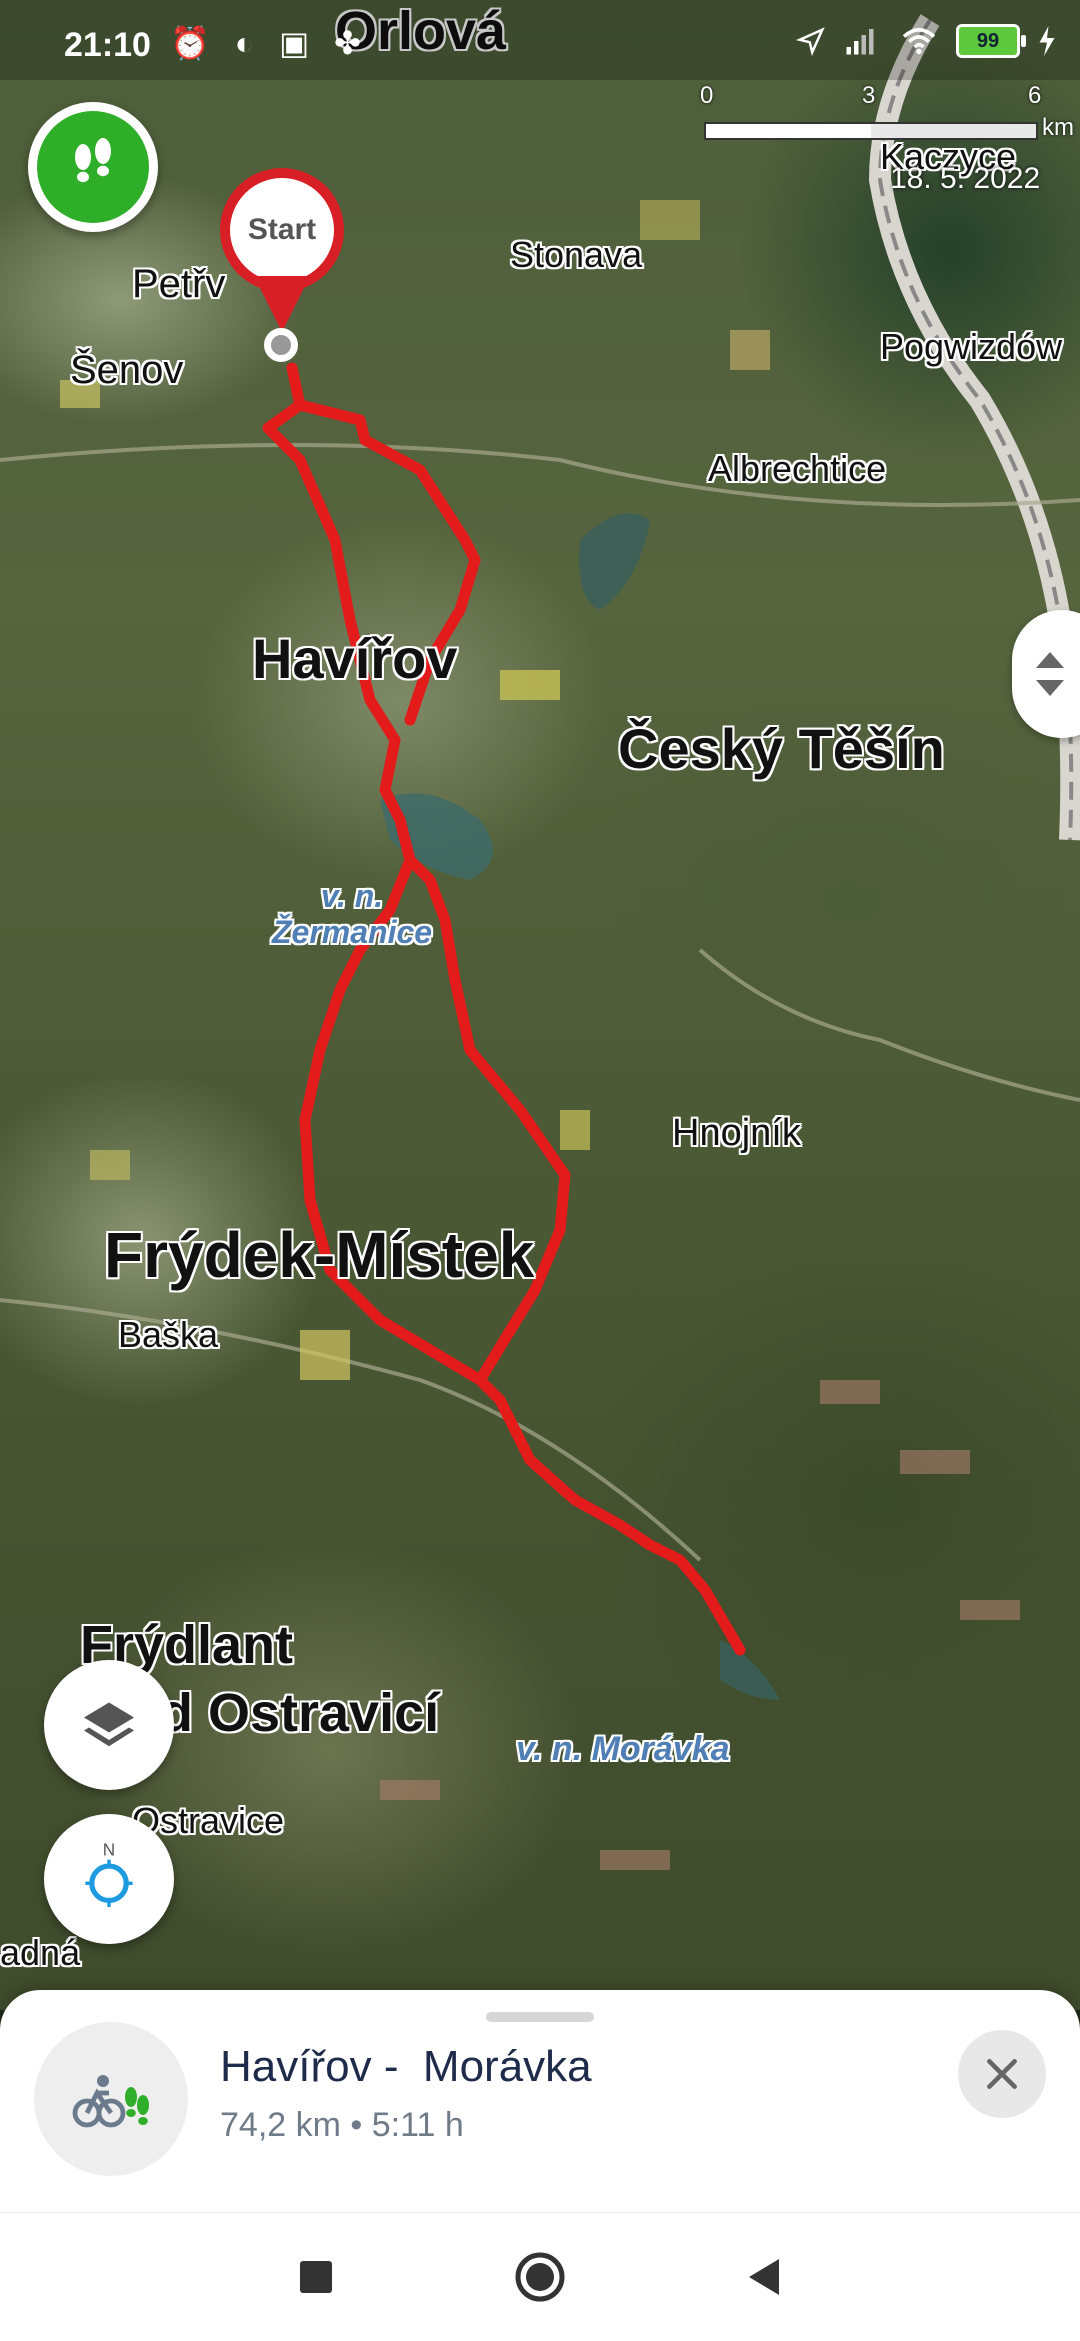 The image size is (1080, 2341). I want to click on scale-tick: 6, so click(1035, 95).